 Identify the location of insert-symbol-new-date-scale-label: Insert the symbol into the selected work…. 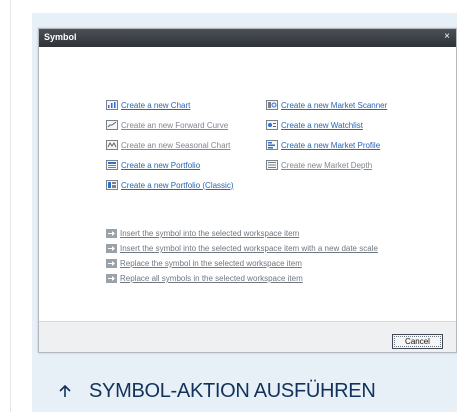
(249, 248).